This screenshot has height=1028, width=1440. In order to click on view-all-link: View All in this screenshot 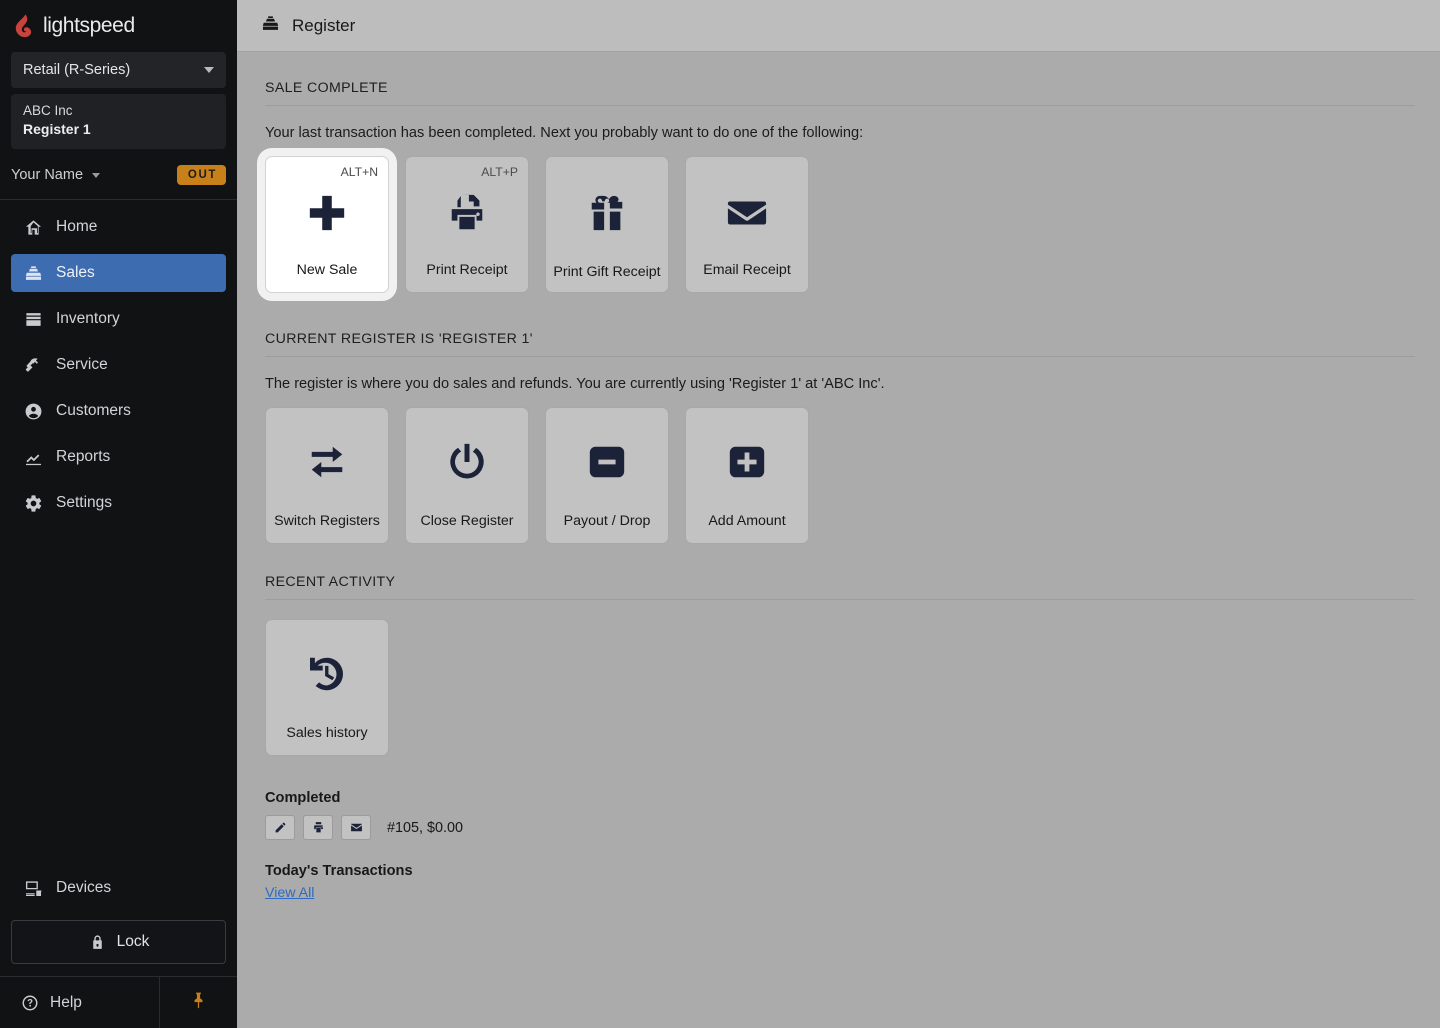, I will do `click(289, 893)`.